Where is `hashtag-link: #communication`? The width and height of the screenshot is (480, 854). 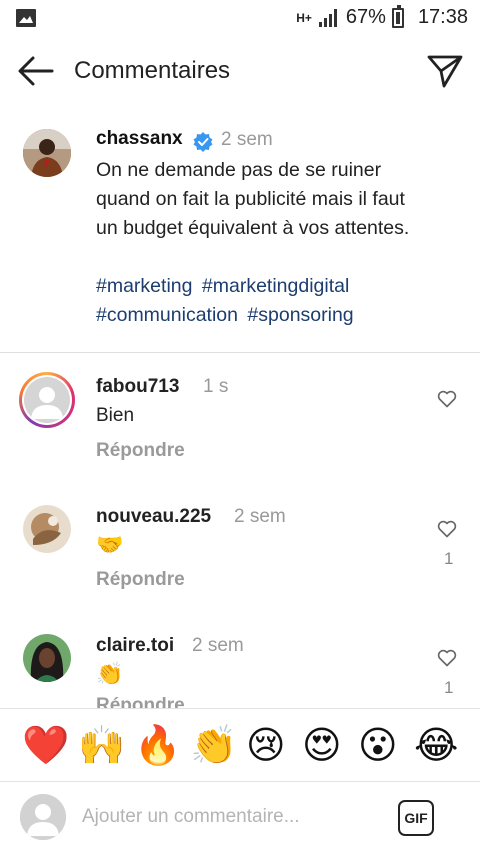
hashtag-link: #communication is located at coordinates (167, 315).